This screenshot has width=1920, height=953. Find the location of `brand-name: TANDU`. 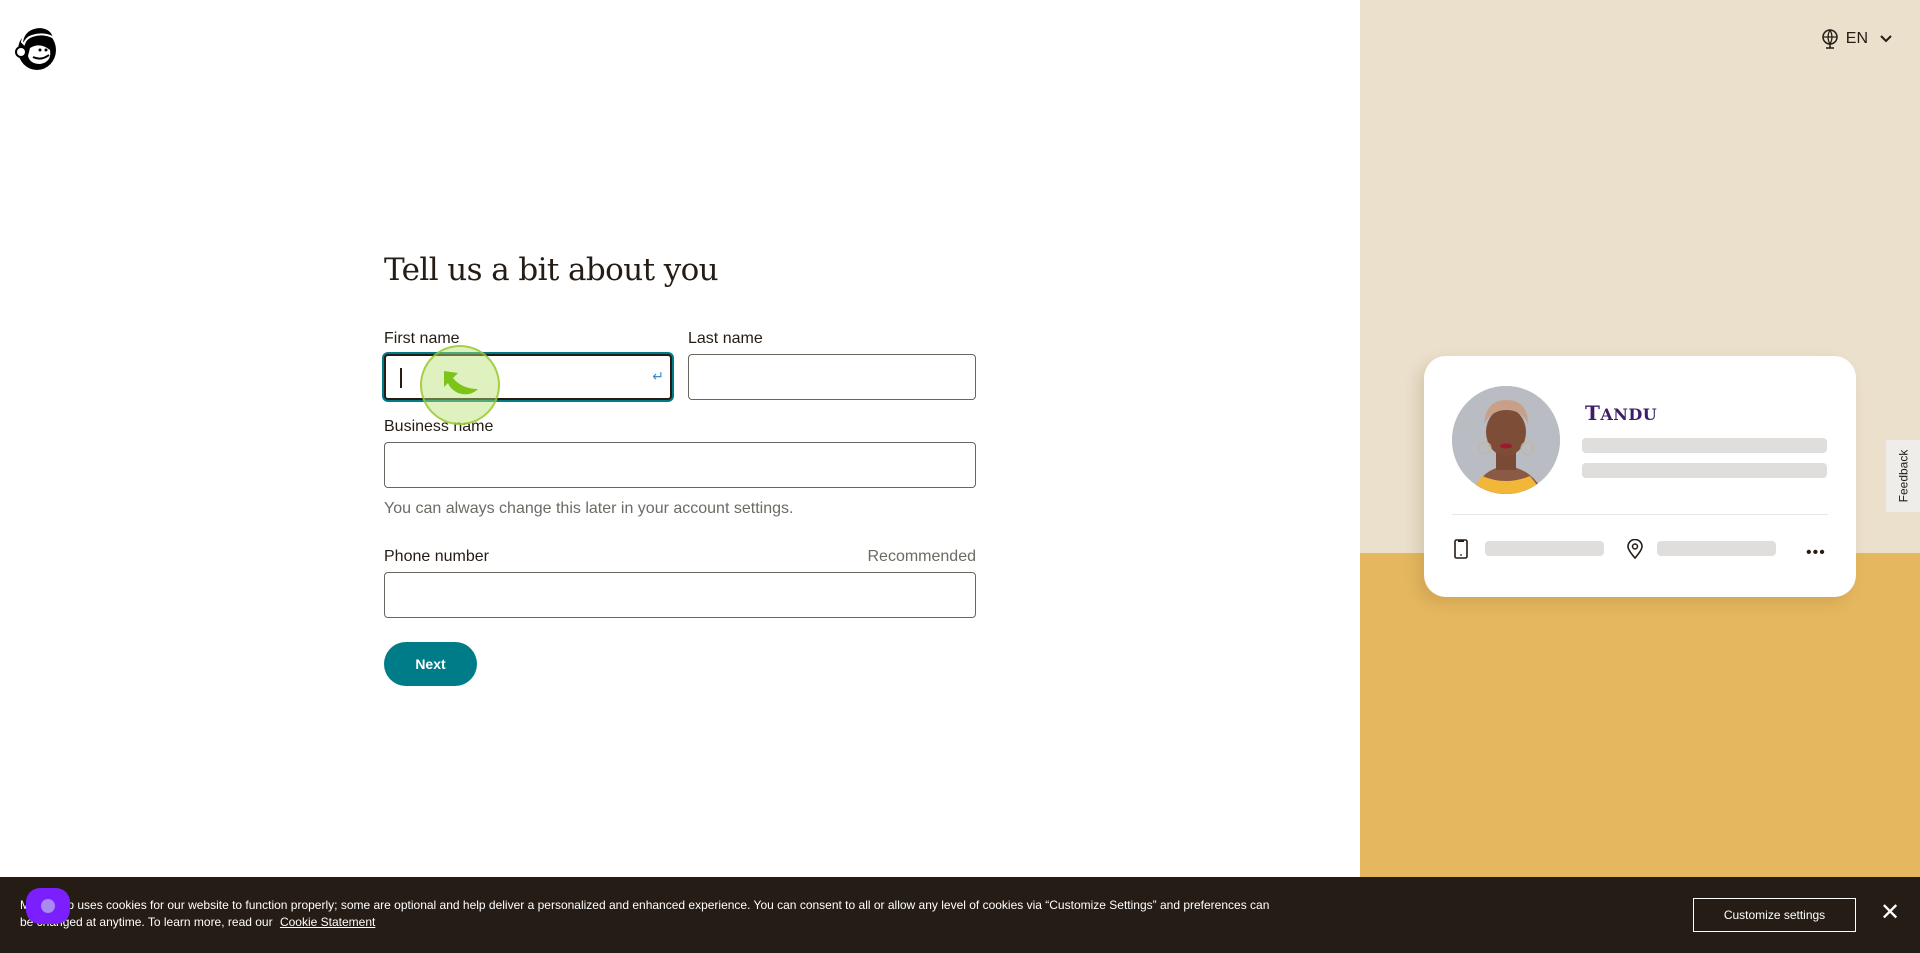

brand-name: TANDU is located at coordinates (1621, 413).